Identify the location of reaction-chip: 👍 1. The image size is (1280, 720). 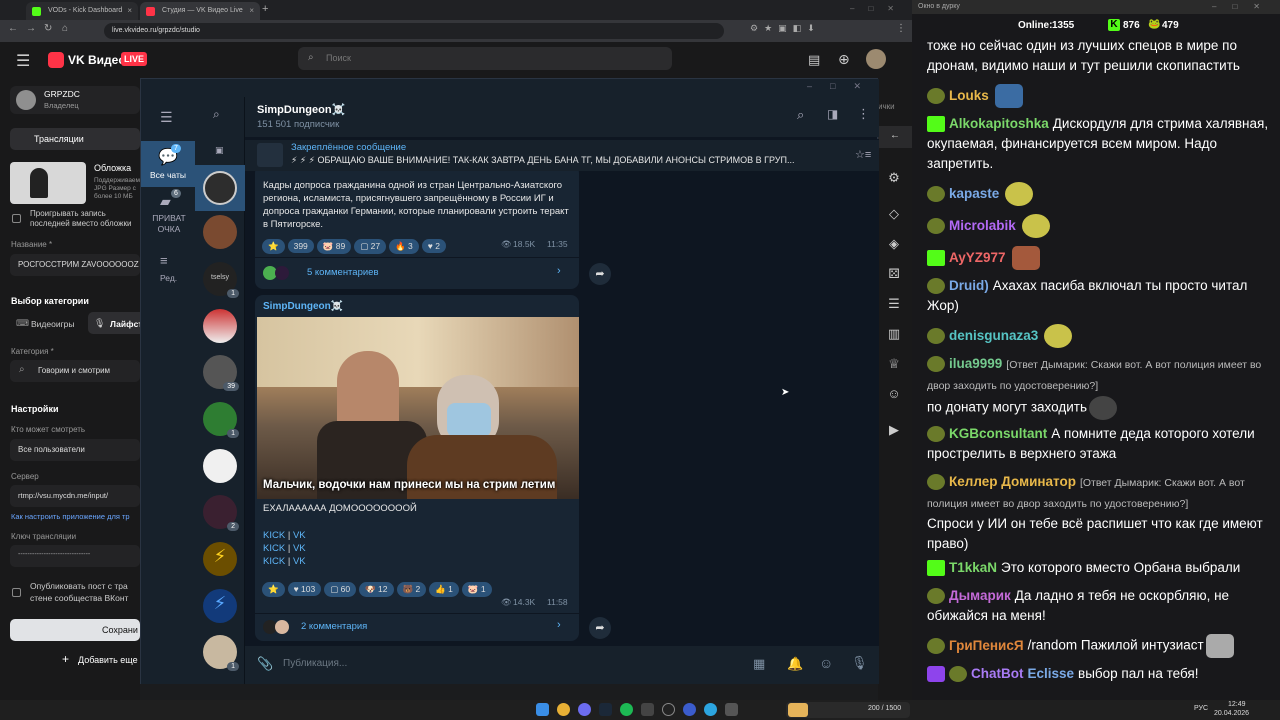
(444, 589).